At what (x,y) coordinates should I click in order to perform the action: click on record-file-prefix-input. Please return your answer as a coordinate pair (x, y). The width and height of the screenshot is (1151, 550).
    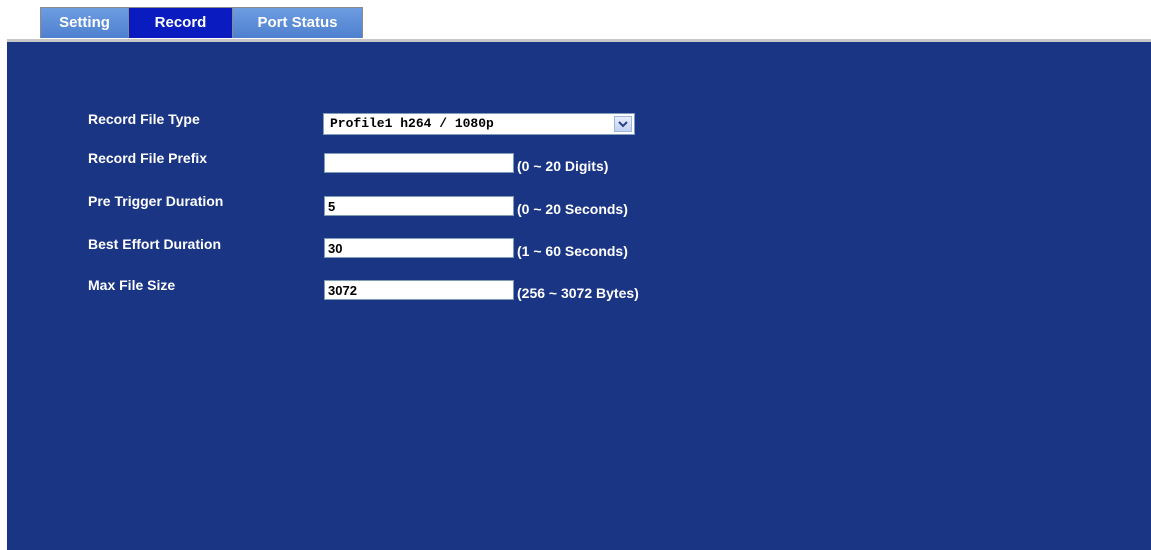
    Looking at the image, I should click on (419, 163).